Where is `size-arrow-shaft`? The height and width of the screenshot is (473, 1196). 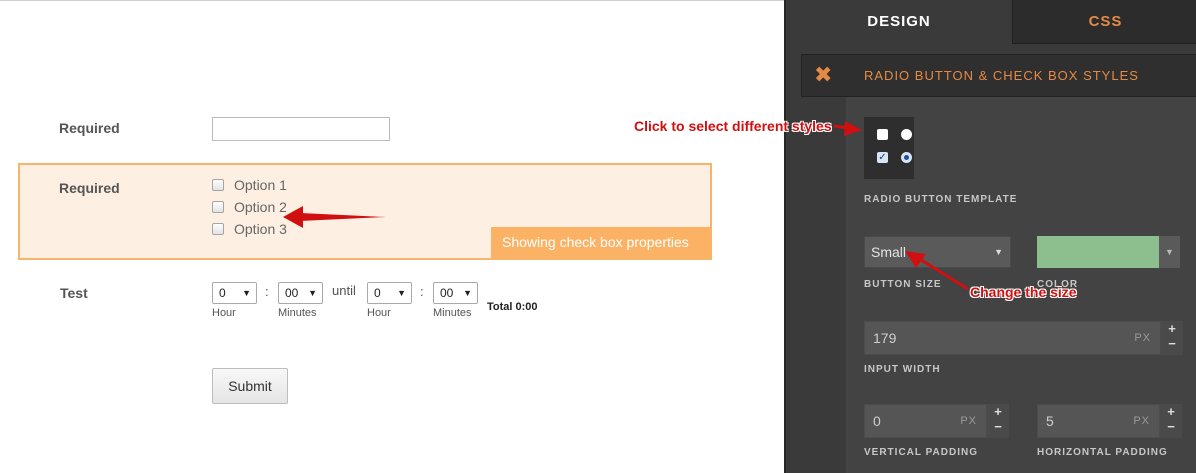
size-arrow-shaft is located at coordinates (943, 273).